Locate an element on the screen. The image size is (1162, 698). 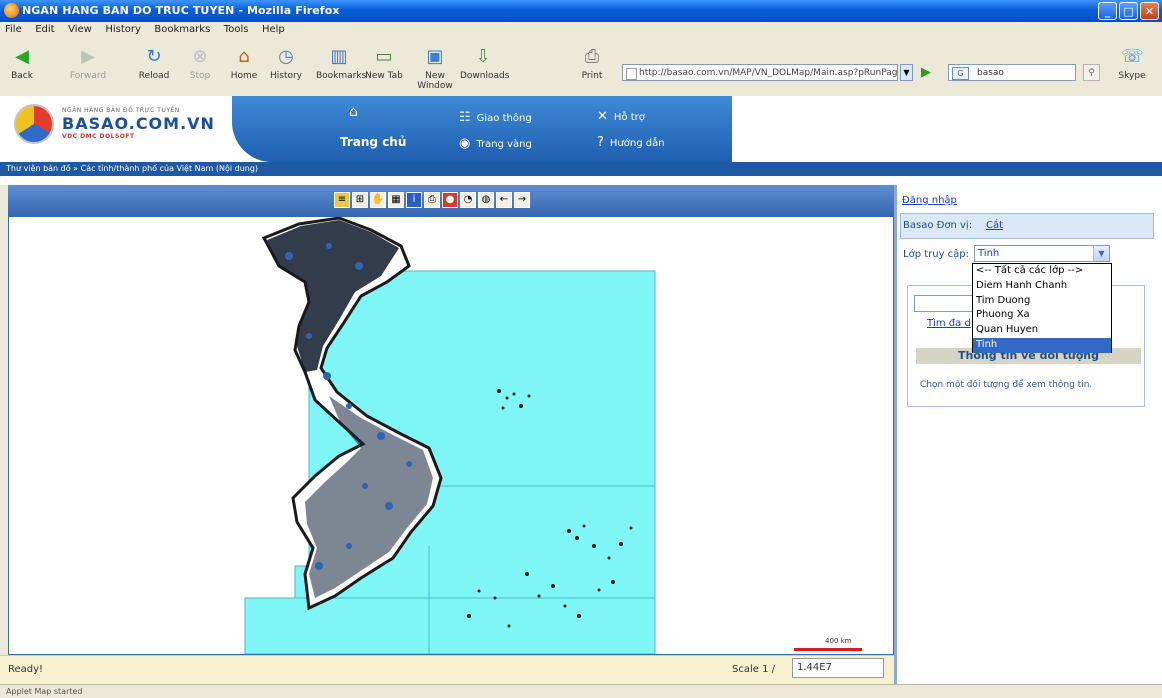
menu-help: Help is located at coordinates (273, 29).